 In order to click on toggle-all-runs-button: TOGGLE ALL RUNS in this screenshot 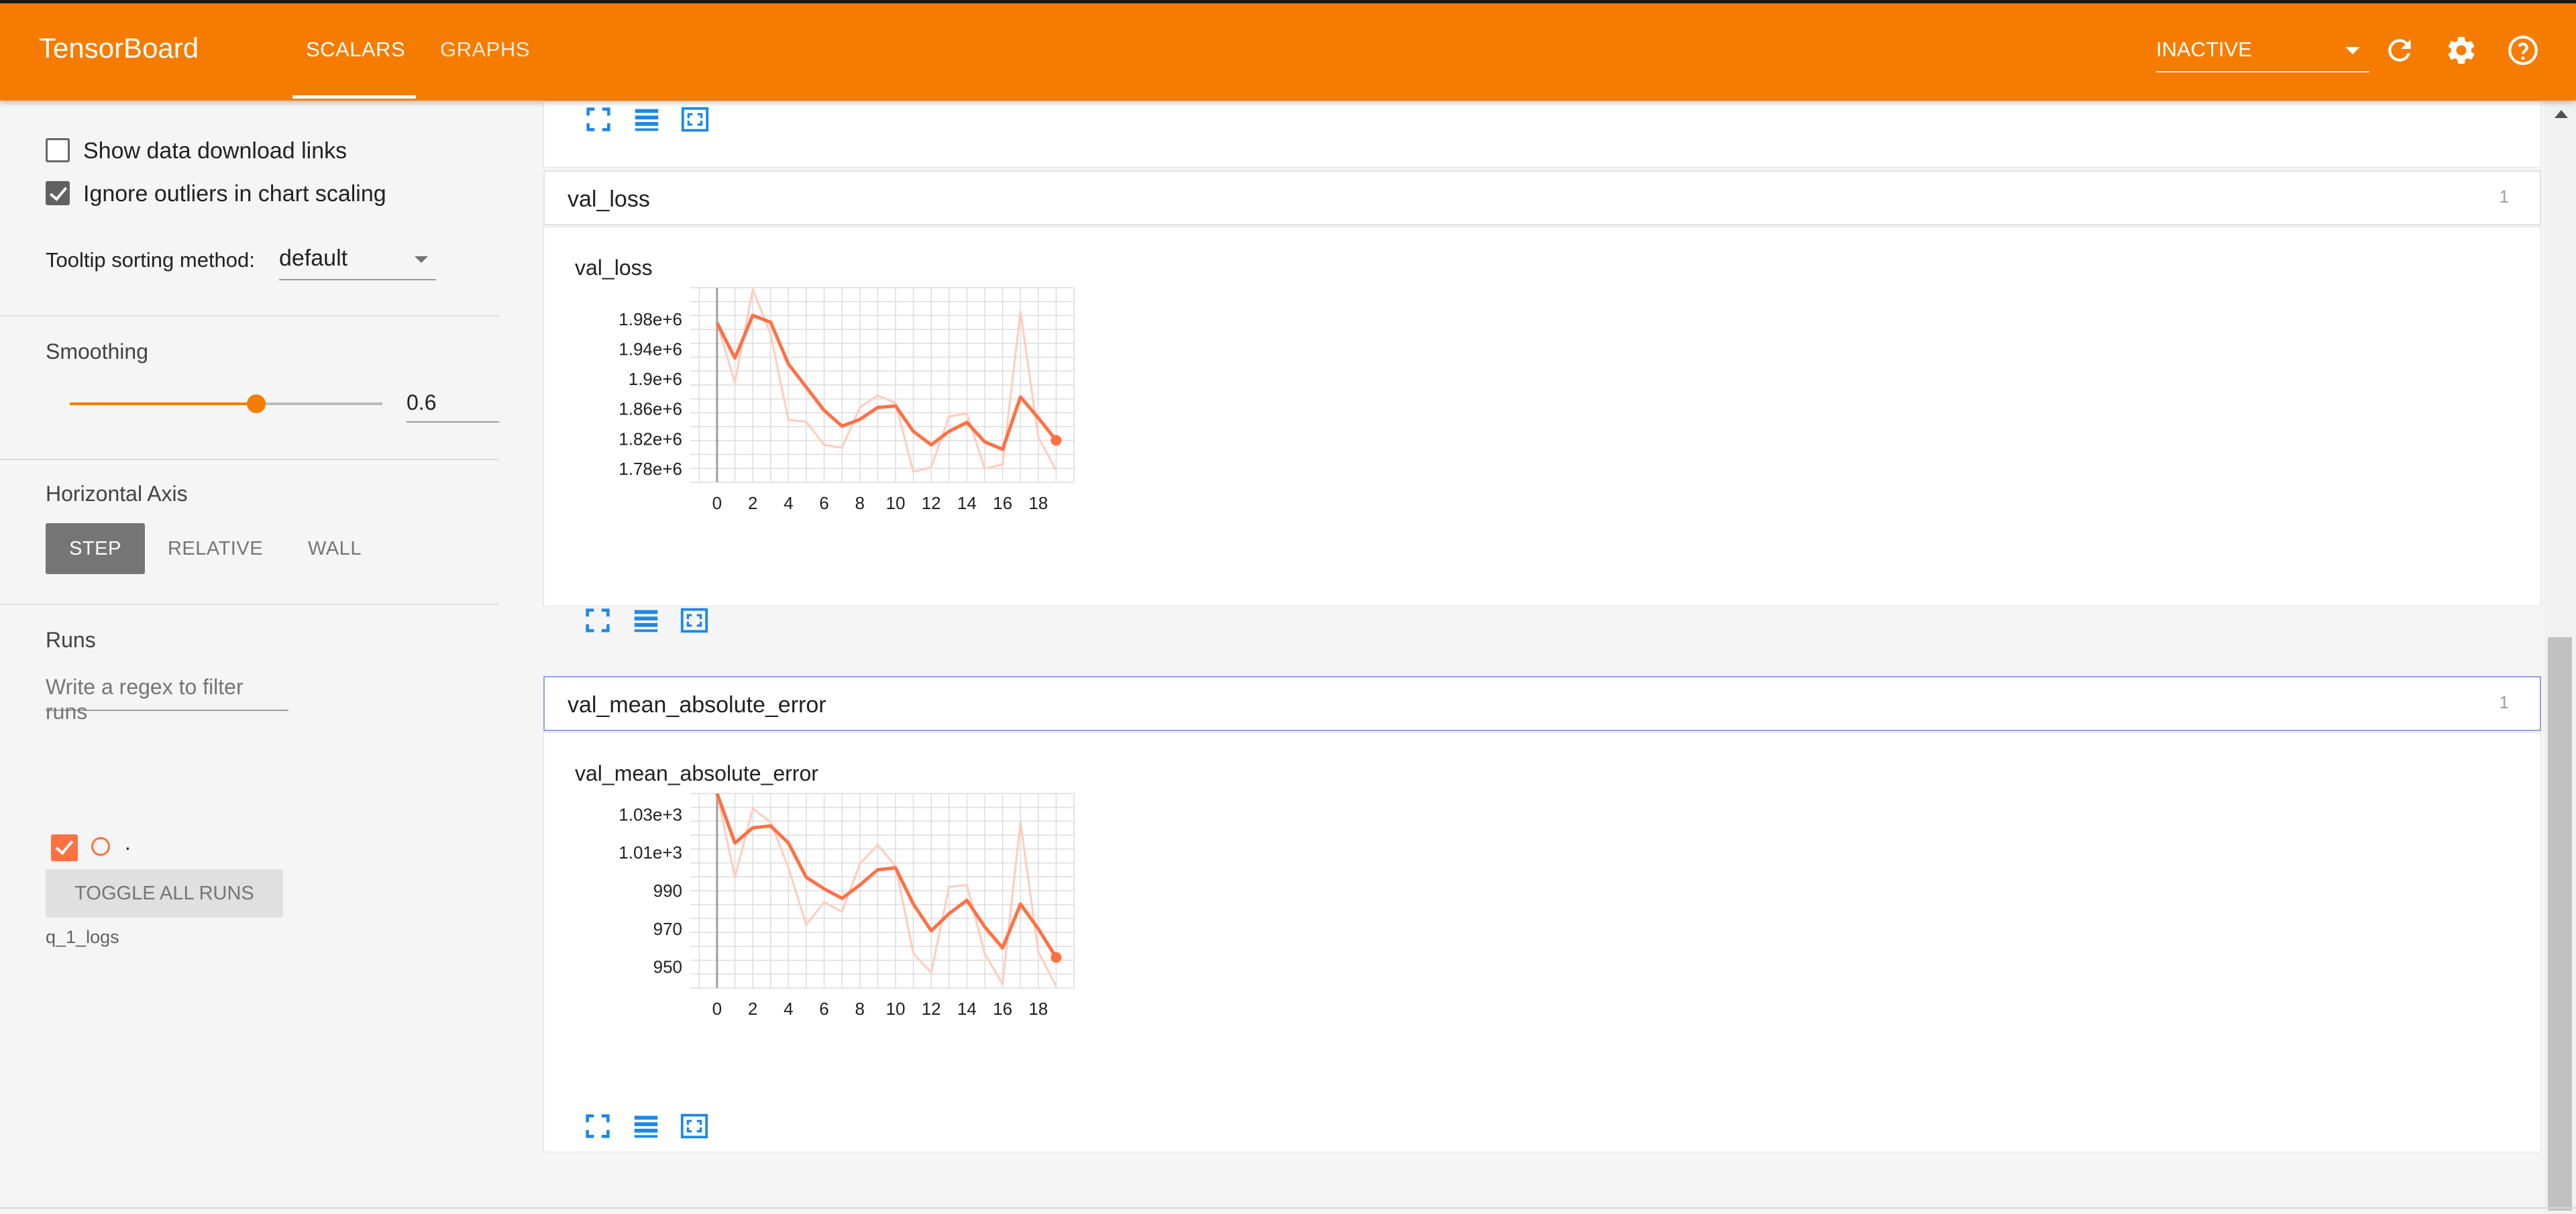, I will do `click(164, 893)`.